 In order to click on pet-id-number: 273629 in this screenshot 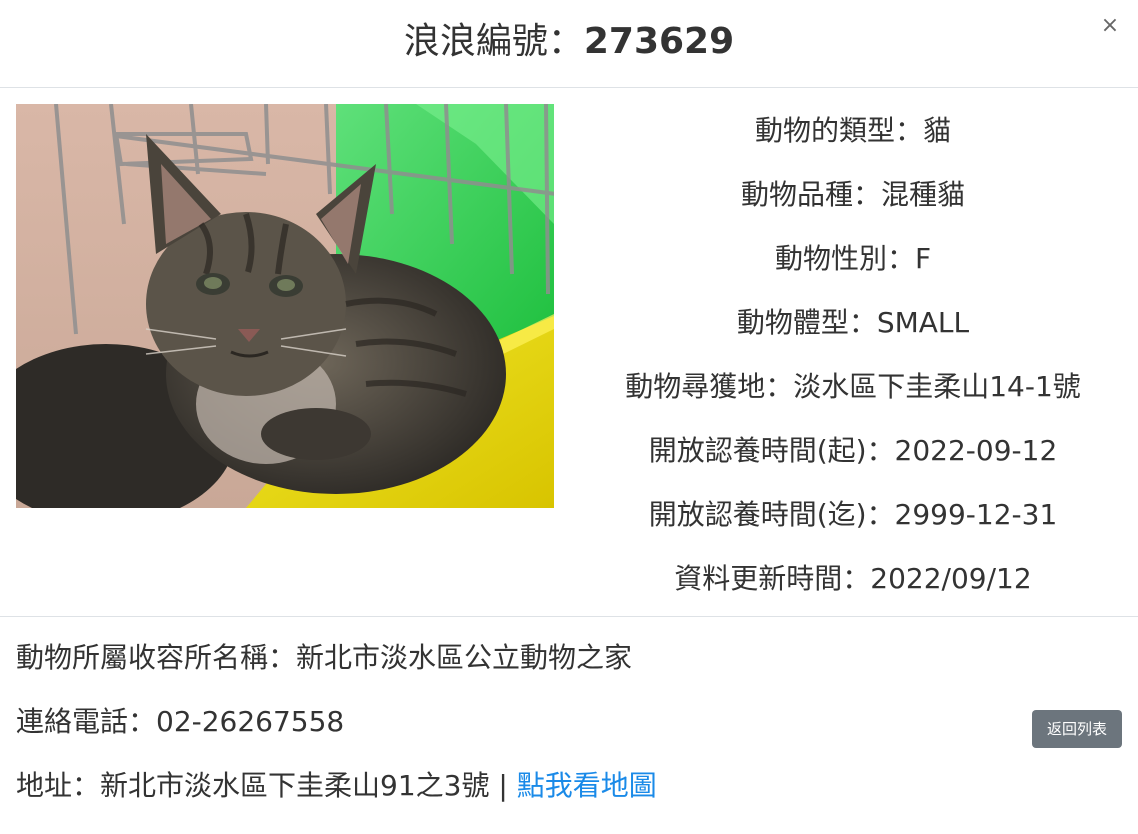, I will do `click(659, 41)`.